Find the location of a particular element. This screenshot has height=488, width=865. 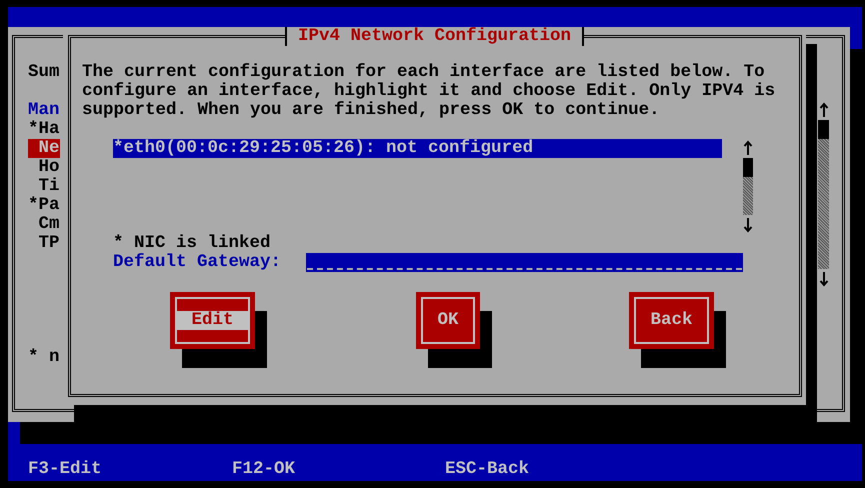

menu-item: *Pa is located at coordinates (44, 205).